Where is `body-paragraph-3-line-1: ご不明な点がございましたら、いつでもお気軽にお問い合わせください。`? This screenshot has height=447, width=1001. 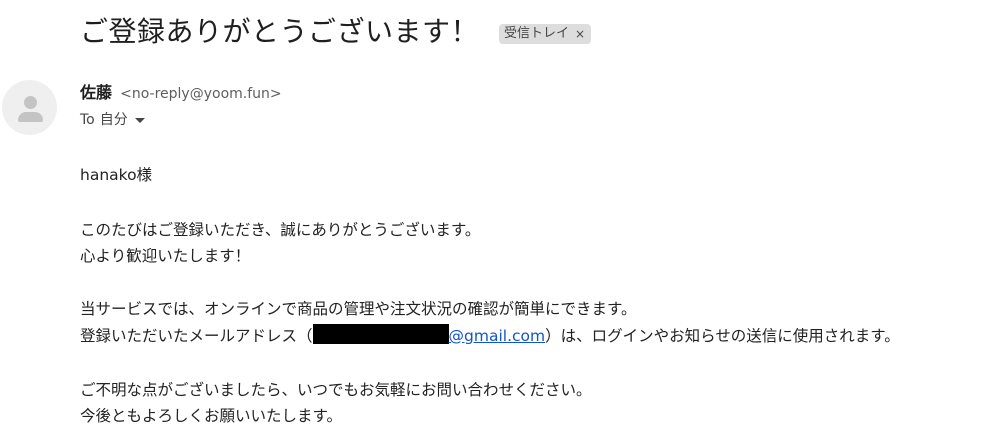
body-paragraph-3-line-1: ご不明な点がございましたら、いつでもお気軽にお問い合わせください。 is located at coordinates (336, 390).